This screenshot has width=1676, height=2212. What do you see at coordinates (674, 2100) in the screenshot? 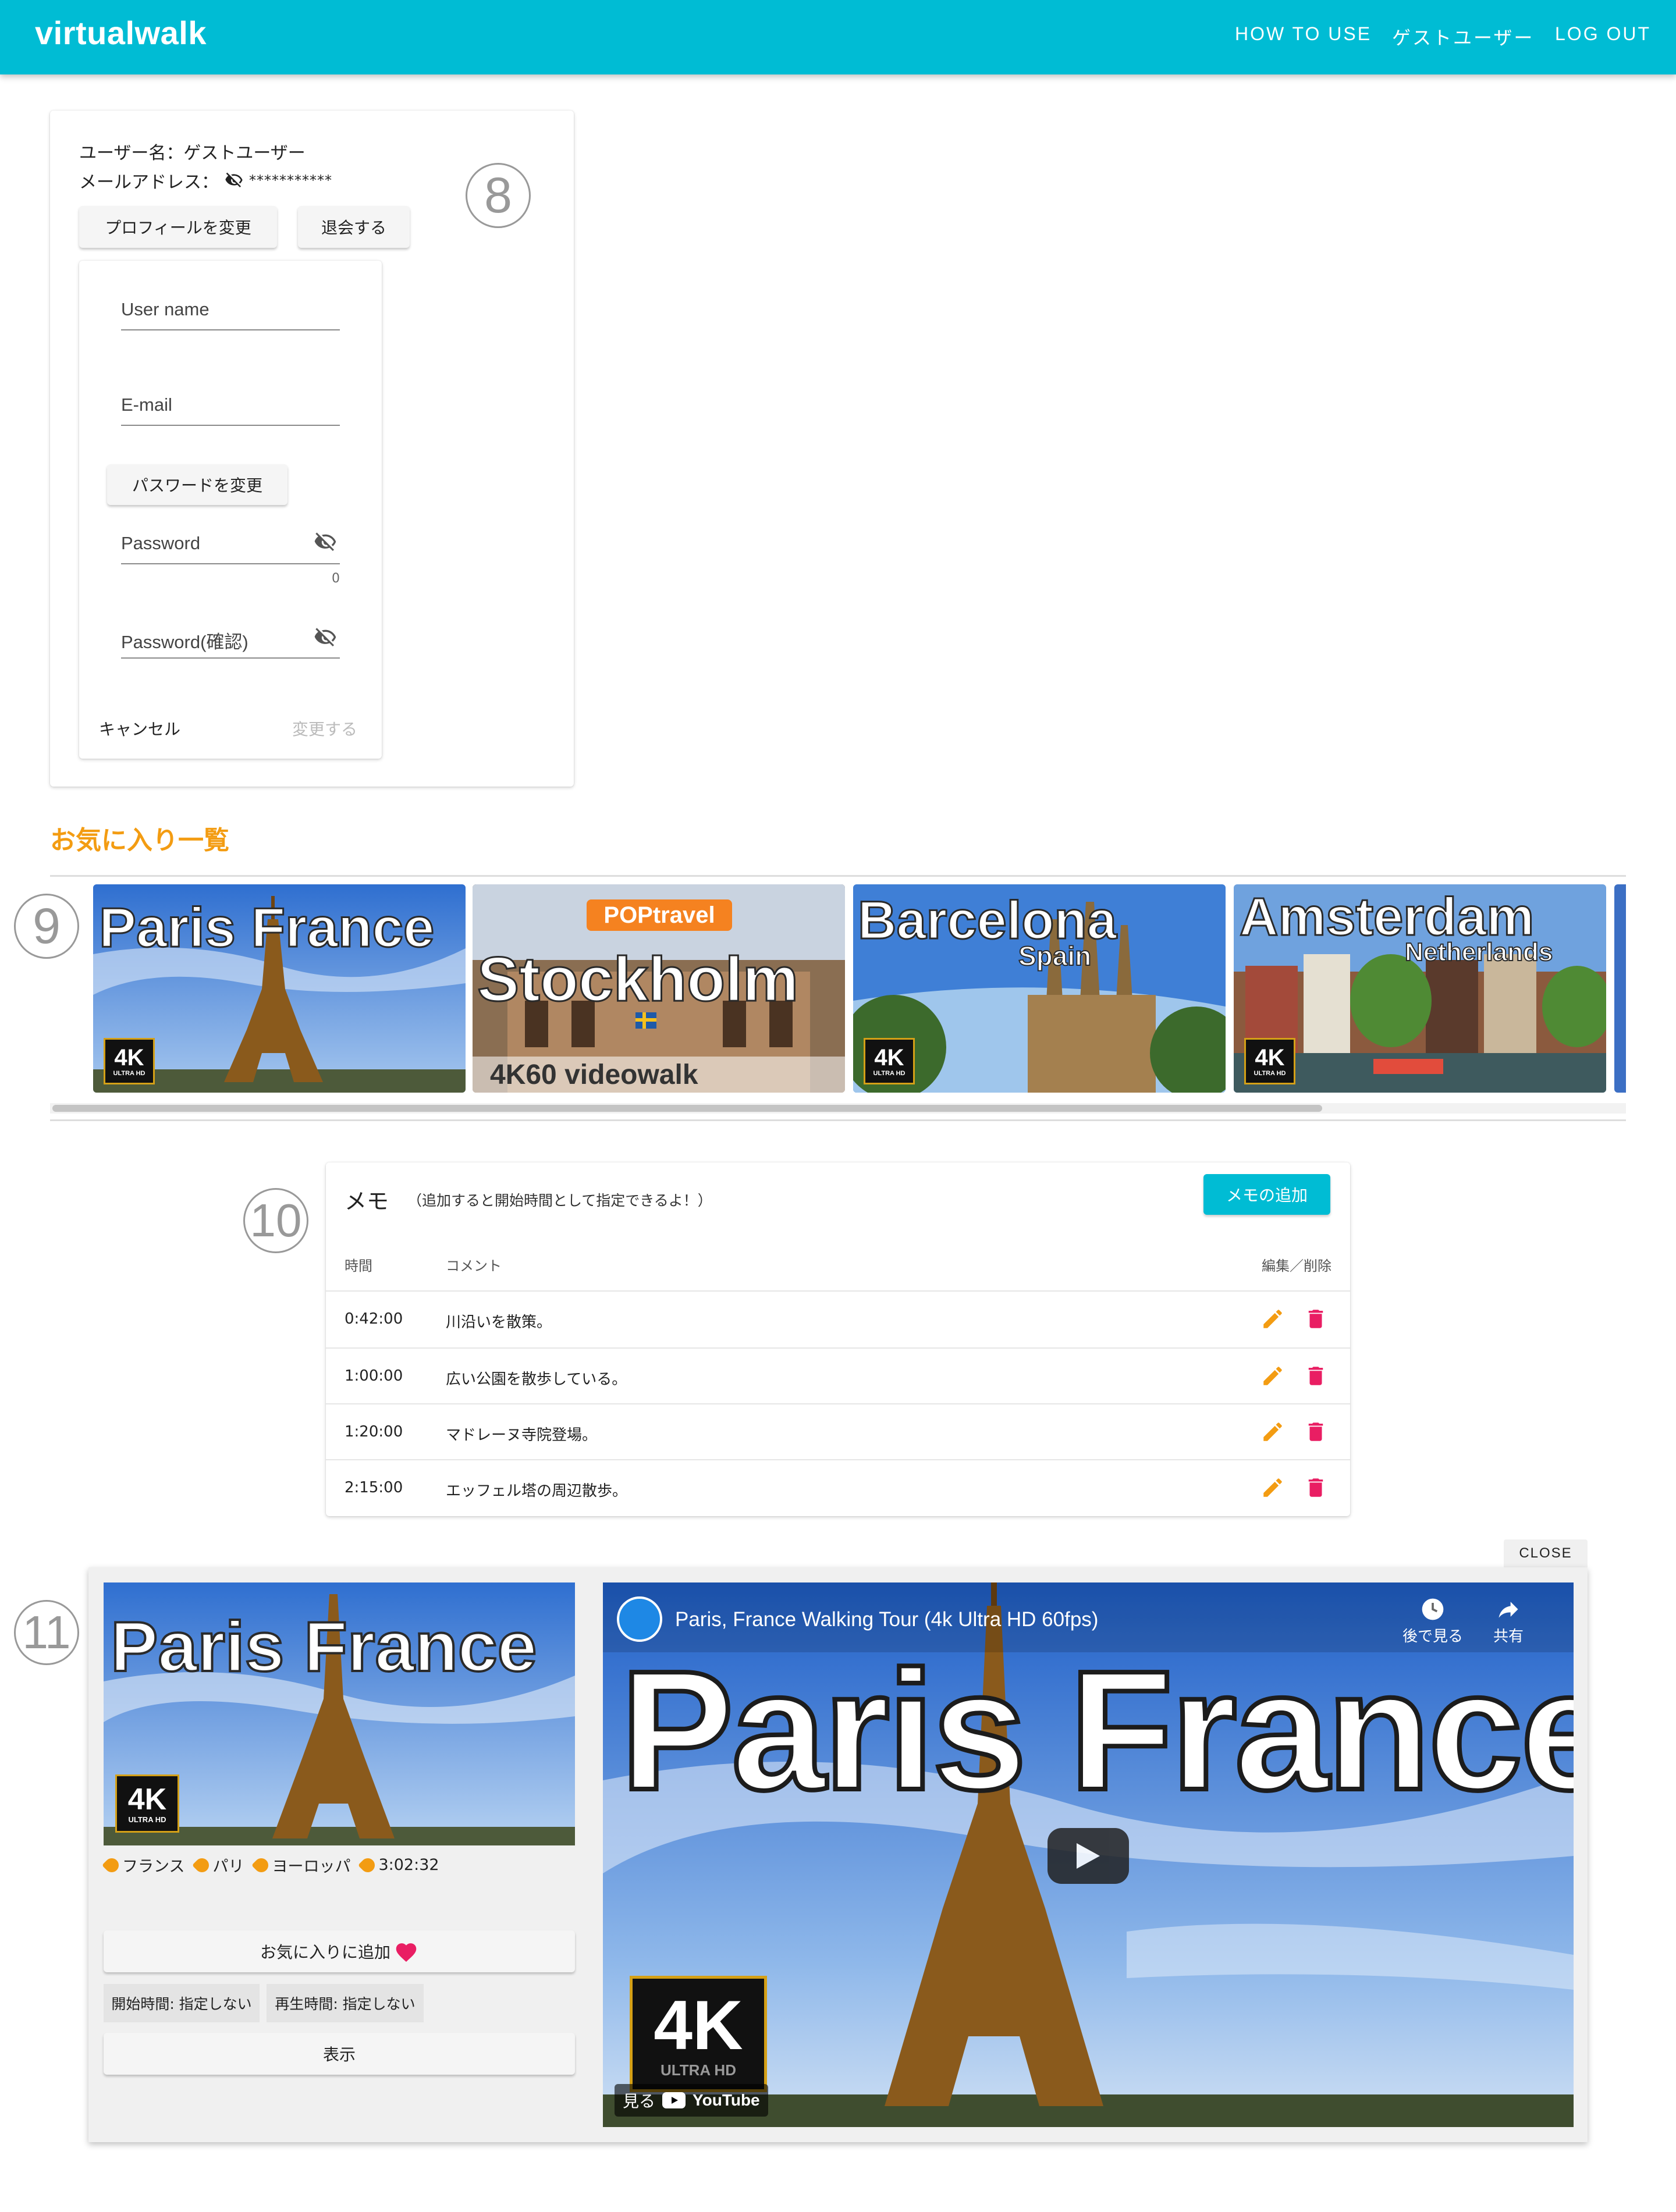
I see `youtube-logo-icon` at bounding box center [674, 2100].